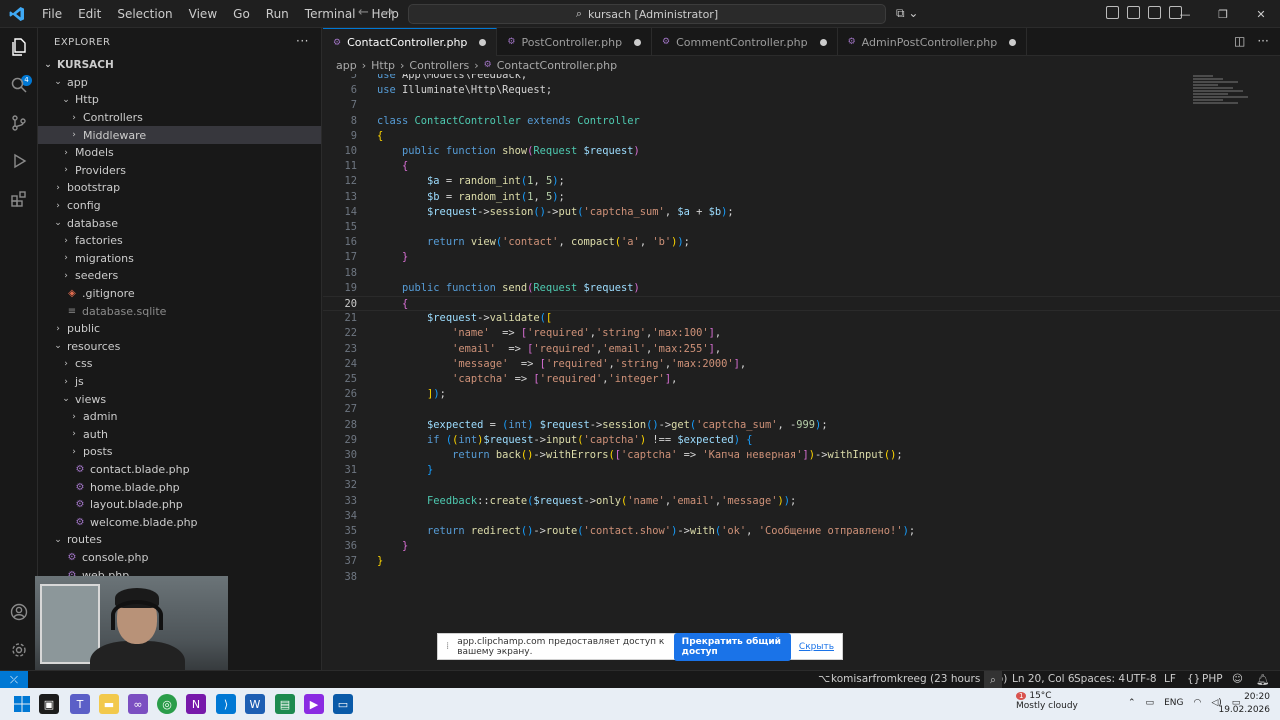 This screenshot has height=720, width=1280. Describe the element at coordinates (575, 42) in the screenshot. I see `tab-postcontroller-php: ⚙ PostController.php` at that location.